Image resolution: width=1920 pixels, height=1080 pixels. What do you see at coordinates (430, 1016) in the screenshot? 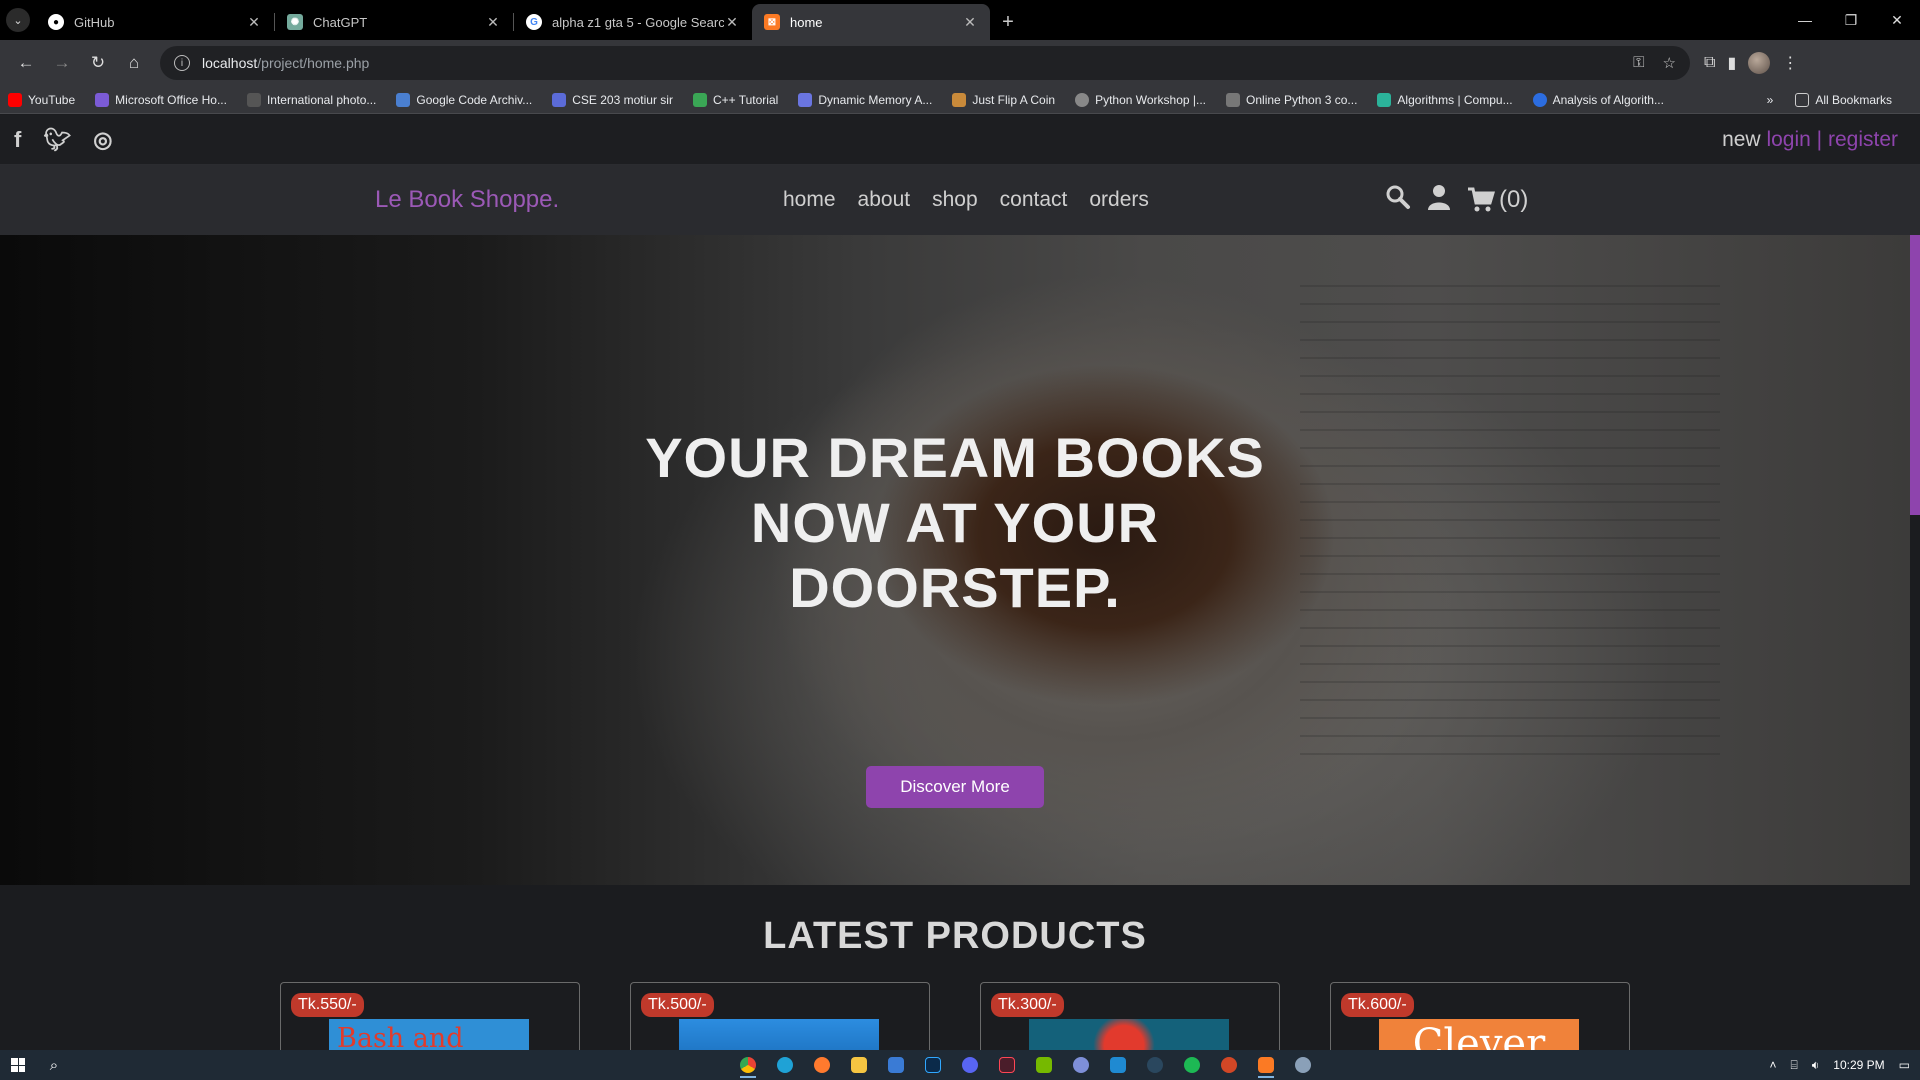
I see `product-card: Tk.550/- Bash and Lucy` at bounding box center [430, 1016].